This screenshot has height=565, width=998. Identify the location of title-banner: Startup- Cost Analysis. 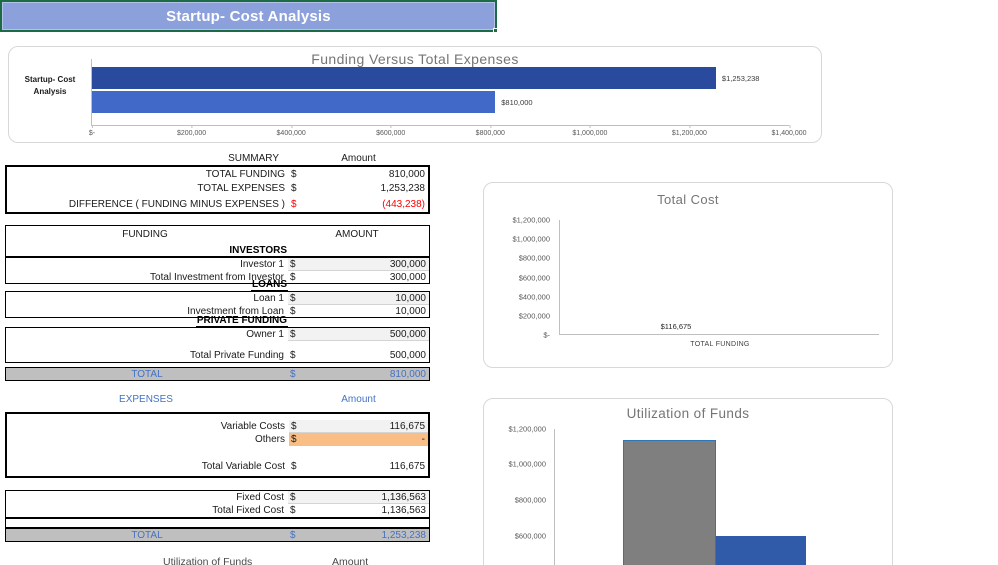
(249, 16).